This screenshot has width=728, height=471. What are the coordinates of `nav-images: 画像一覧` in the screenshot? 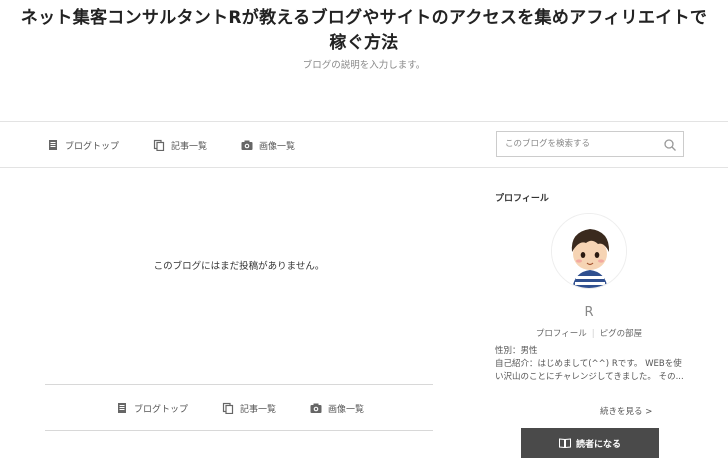 It's located at (268, 145).